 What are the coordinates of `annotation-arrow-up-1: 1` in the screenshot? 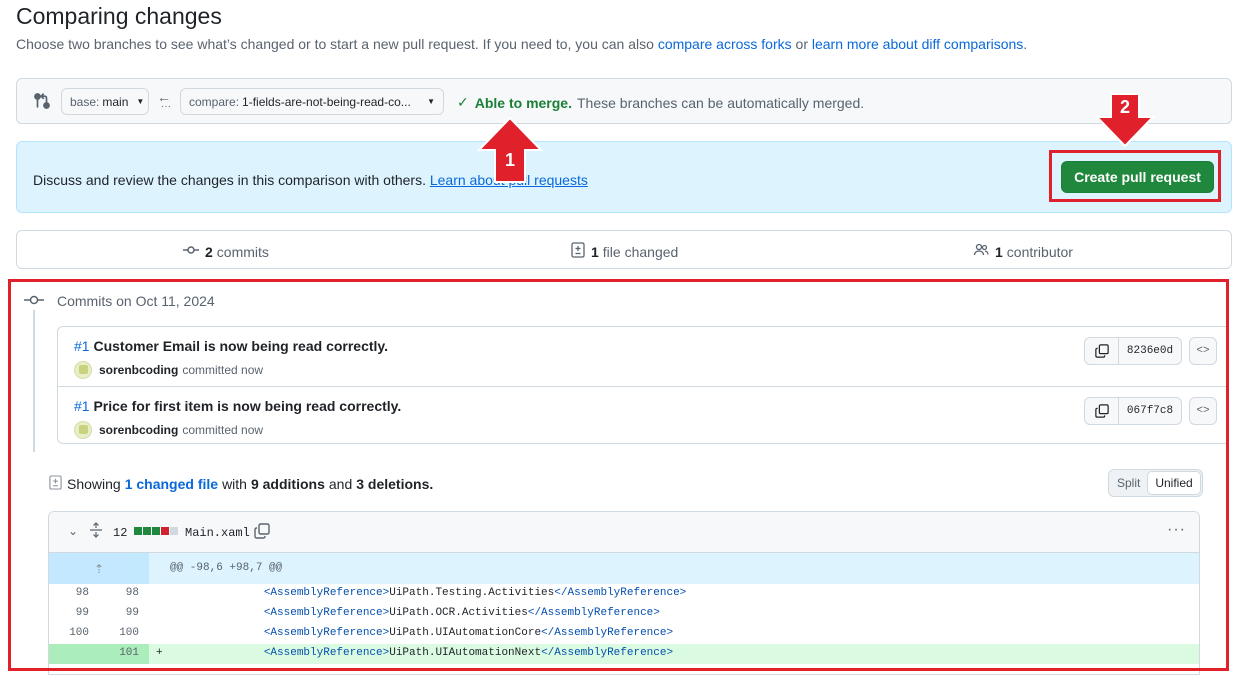 It's located at (510, 149).